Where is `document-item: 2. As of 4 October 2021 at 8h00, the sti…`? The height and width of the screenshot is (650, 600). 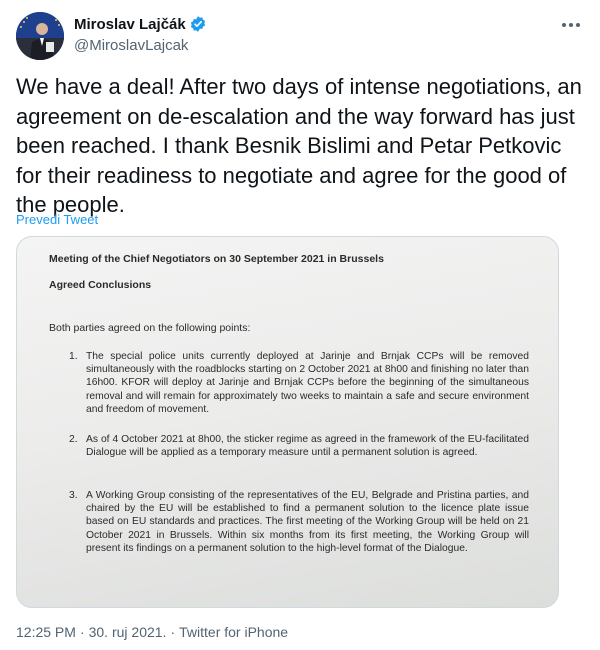
document-item: 2. As of 4 October 2021 at 8h00, the sti… is located at coordinates (299, 446).